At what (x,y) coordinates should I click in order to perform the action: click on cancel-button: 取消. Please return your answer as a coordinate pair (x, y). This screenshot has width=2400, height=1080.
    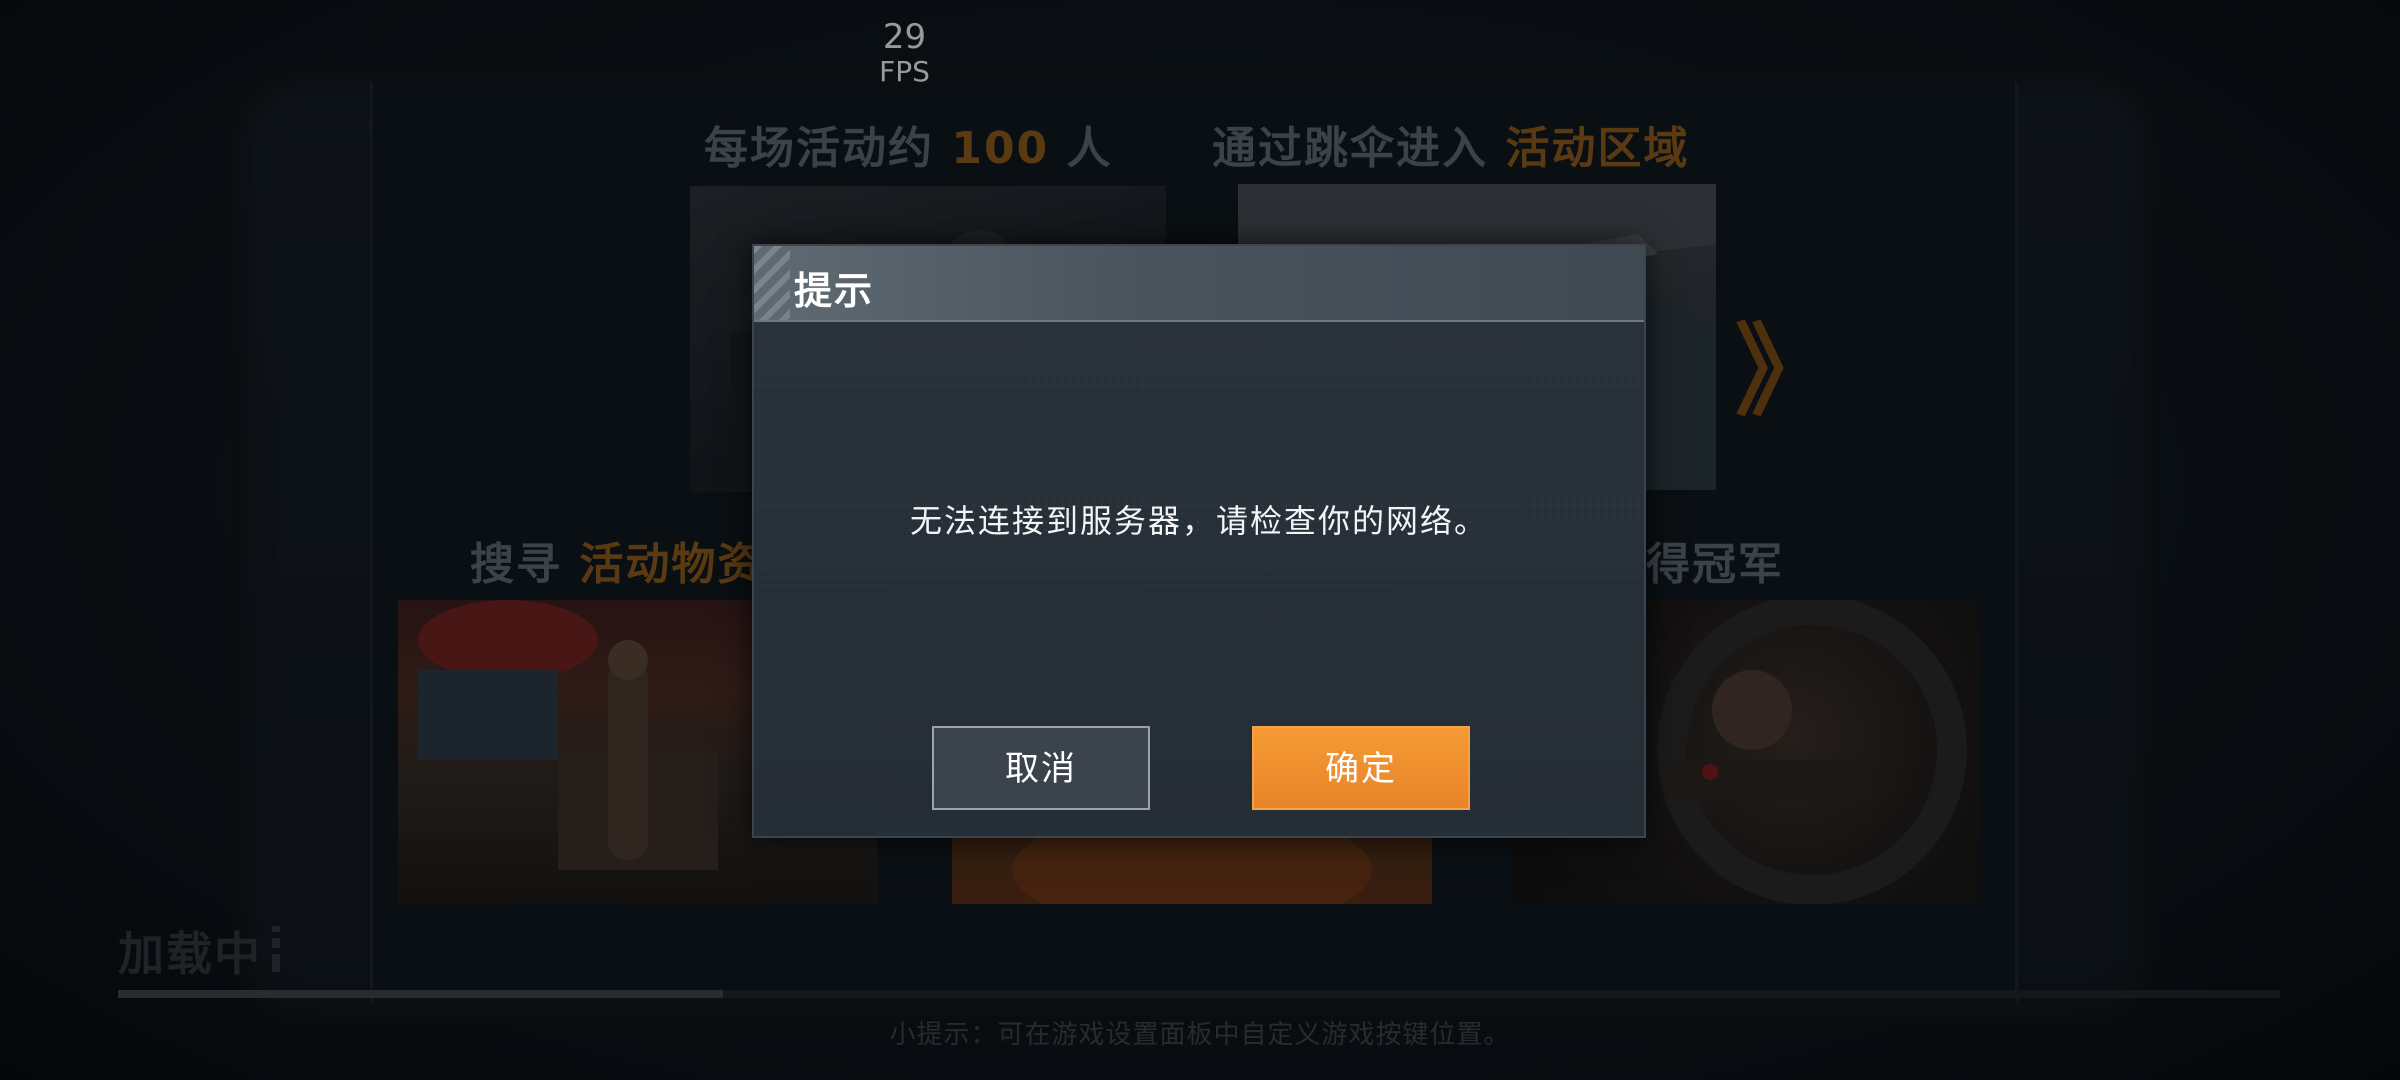
    Looking at the image, I should click on (1041, 768).